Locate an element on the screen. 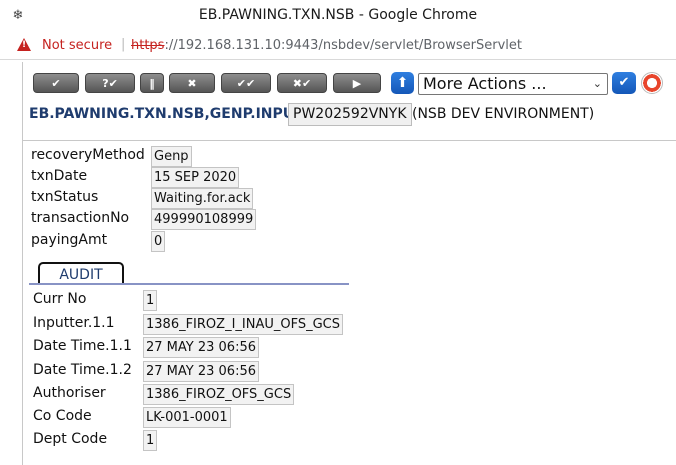 Image resolution: width=676 pixels, height=465 pixels. hold-icon: ‖ is located at coordinates (152, 83).